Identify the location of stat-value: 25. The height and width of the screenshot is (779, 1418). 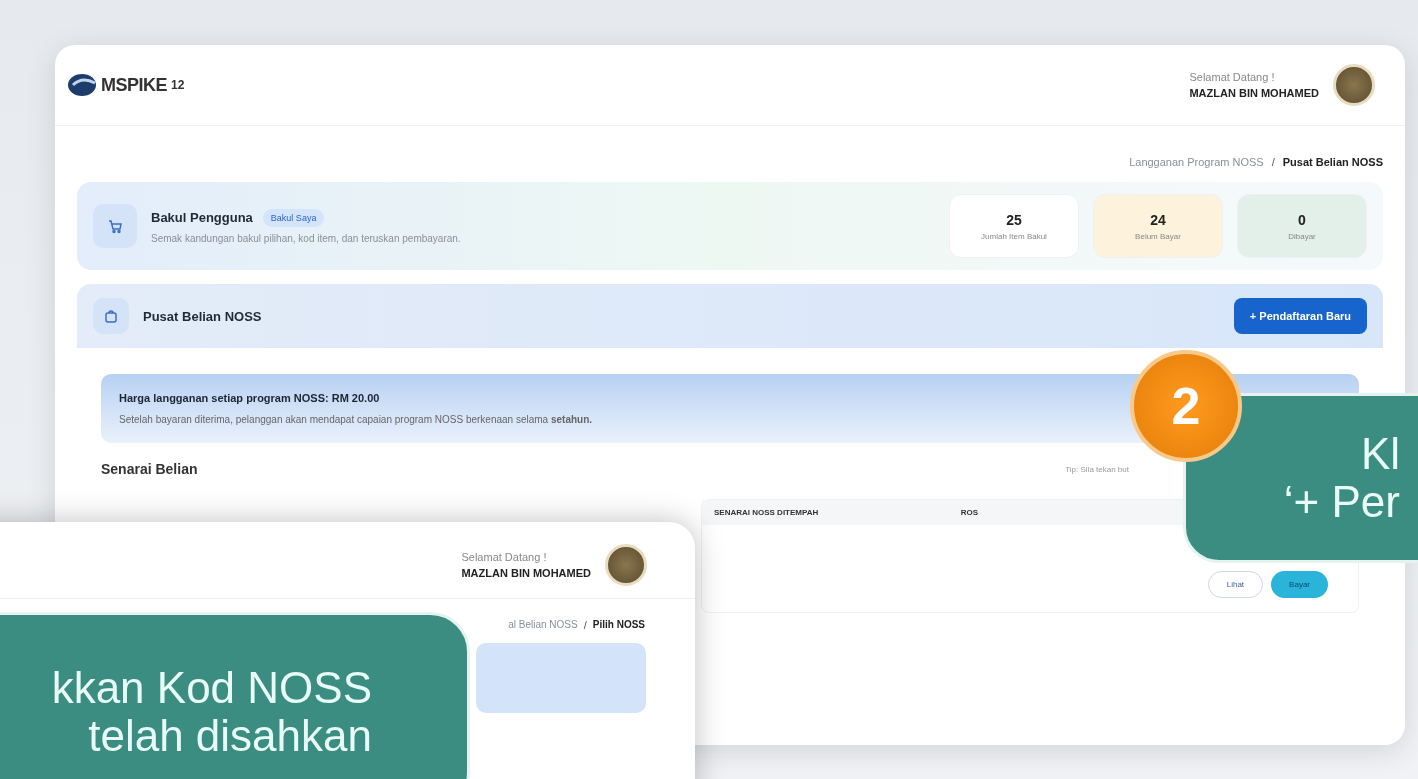
(1014, 219).